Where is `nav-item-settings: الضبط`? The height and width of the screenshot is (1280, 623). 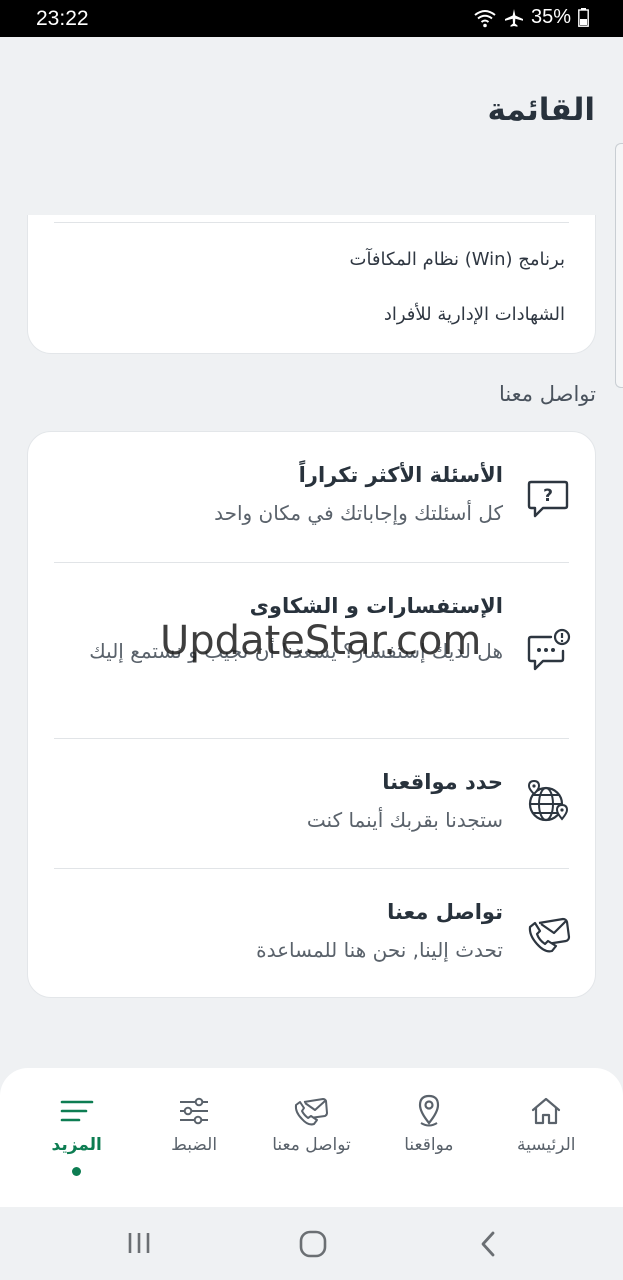
nav-item-settings: الضبط is located at coordinates (194, 1137).